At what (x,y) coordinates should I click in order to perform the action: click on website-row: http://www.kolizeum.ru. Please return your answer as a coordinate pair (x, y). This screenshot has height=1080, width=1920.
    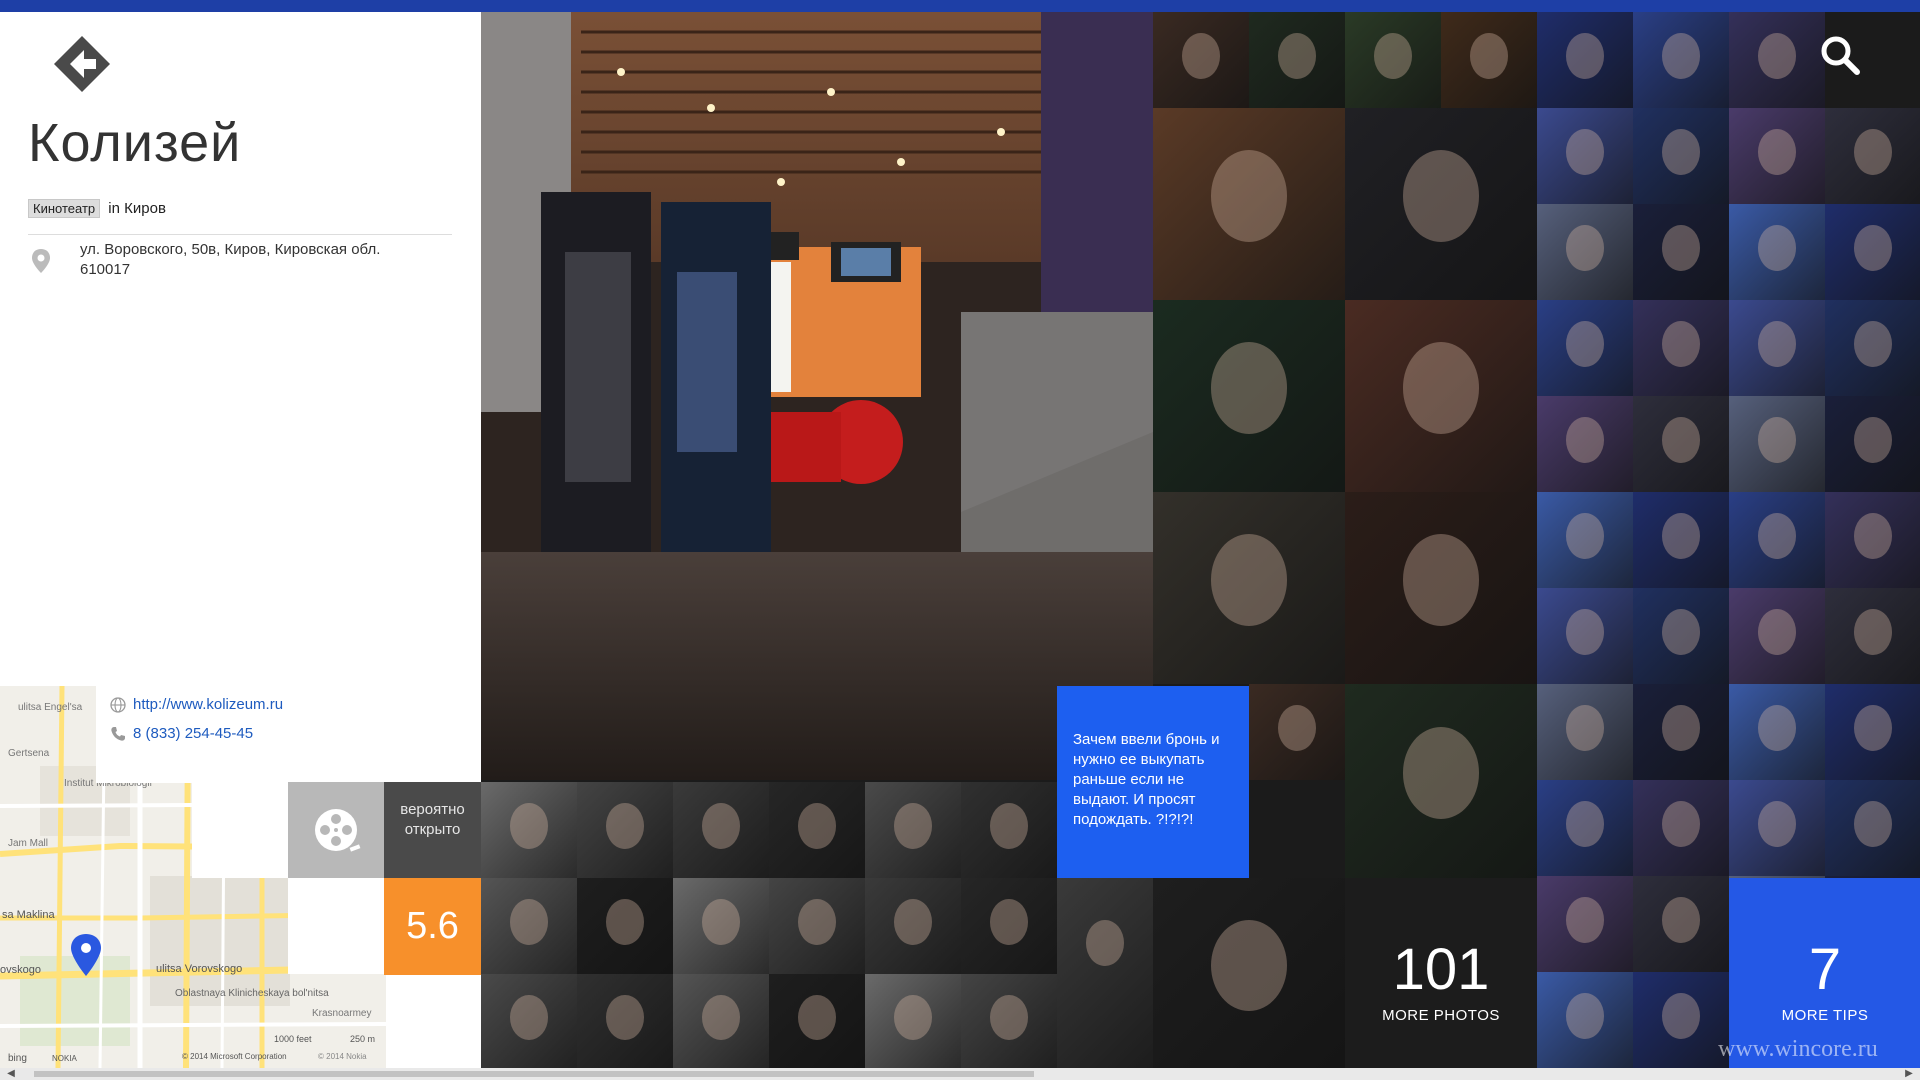
    Looking at the image, I should click on (196, 704).